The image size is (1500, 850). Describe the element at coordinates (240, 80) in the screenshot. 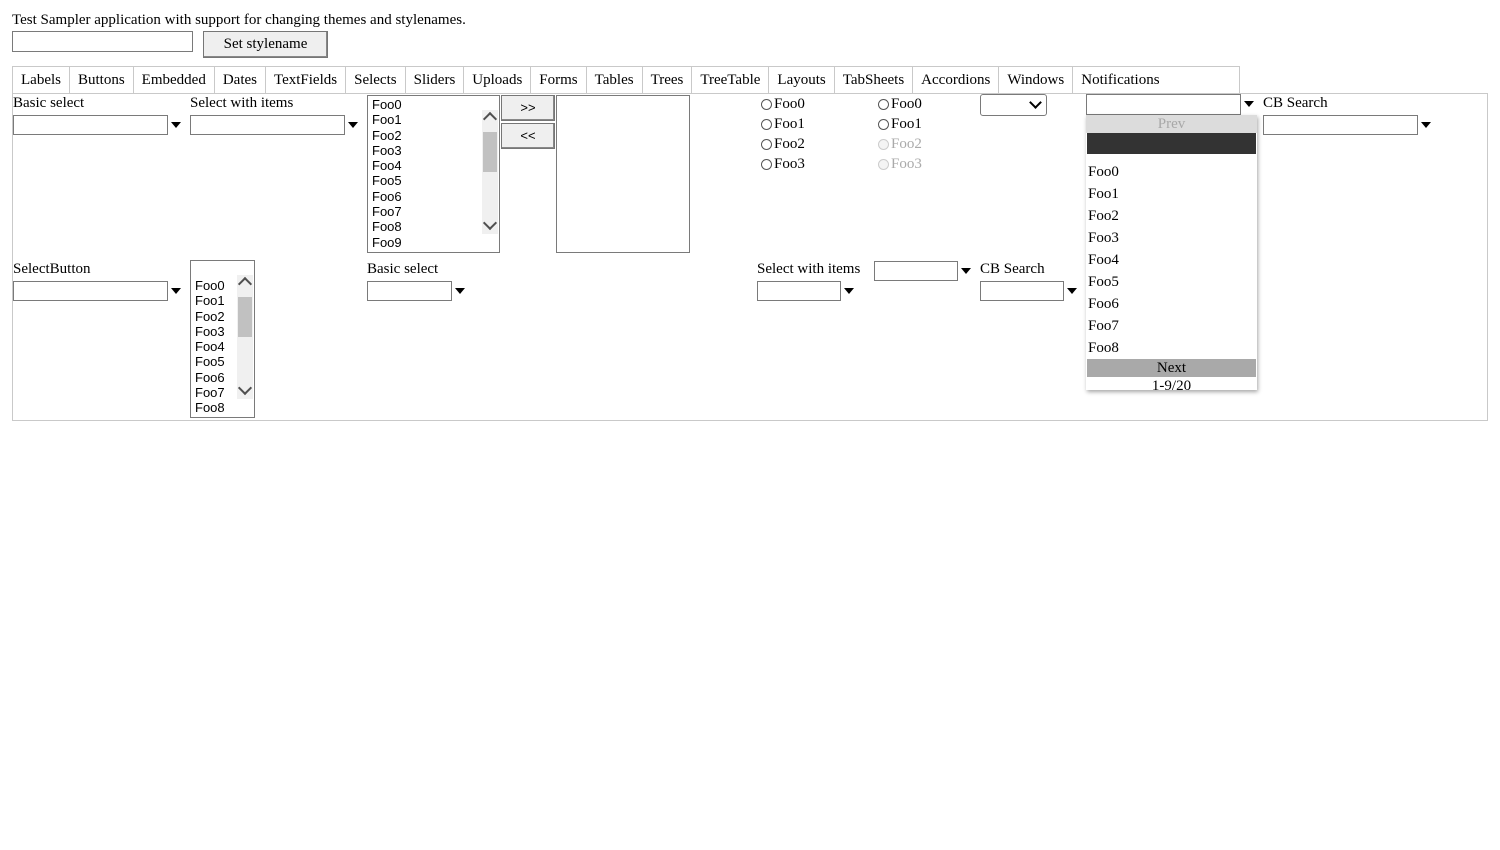

I see `tab-dates: Dates` at that location.